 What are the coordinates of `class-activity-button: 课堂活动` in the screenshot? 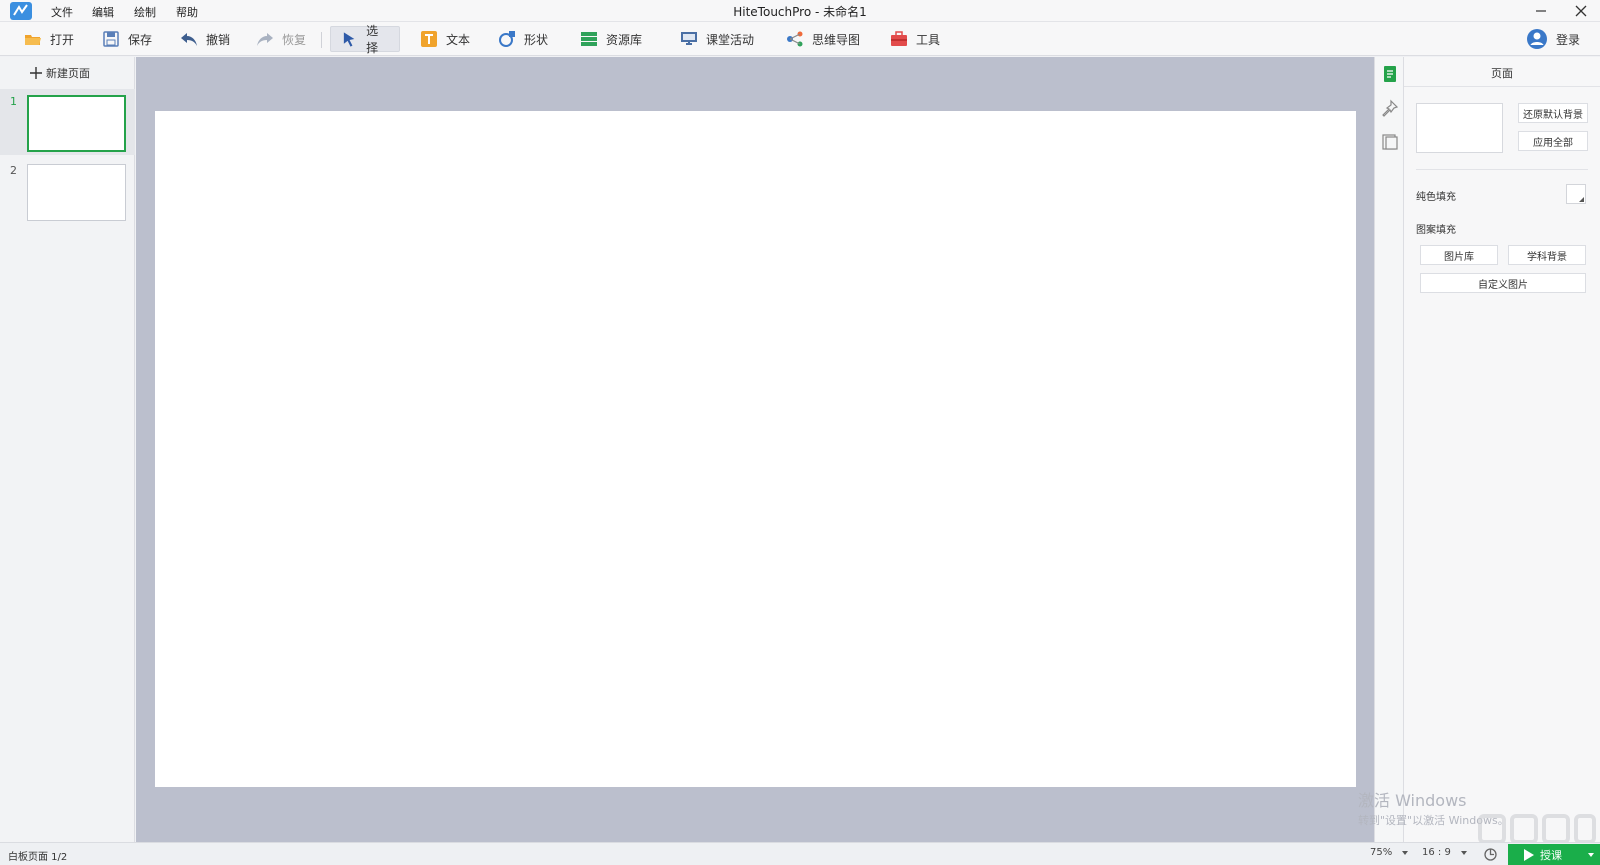 It's located at (717, 39).